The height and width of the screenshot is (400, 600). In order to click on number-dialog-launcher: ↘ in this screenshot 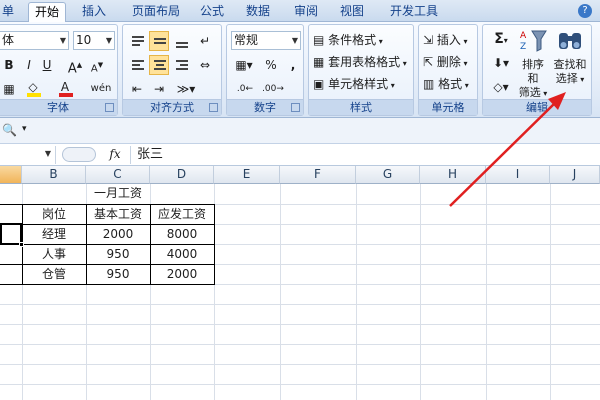, I will do `click(295, 107)`.